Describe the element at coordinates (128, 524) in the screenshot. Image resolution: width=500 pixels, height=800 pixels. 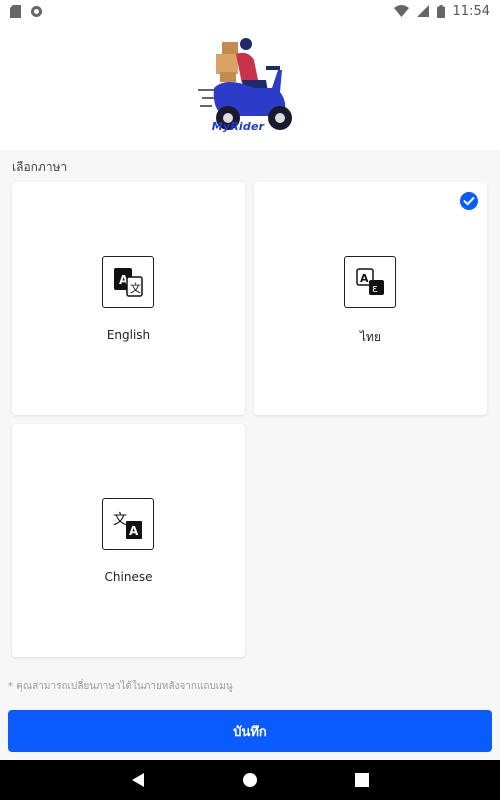
I see `translate-chinese-icon: 文 A` at that location.